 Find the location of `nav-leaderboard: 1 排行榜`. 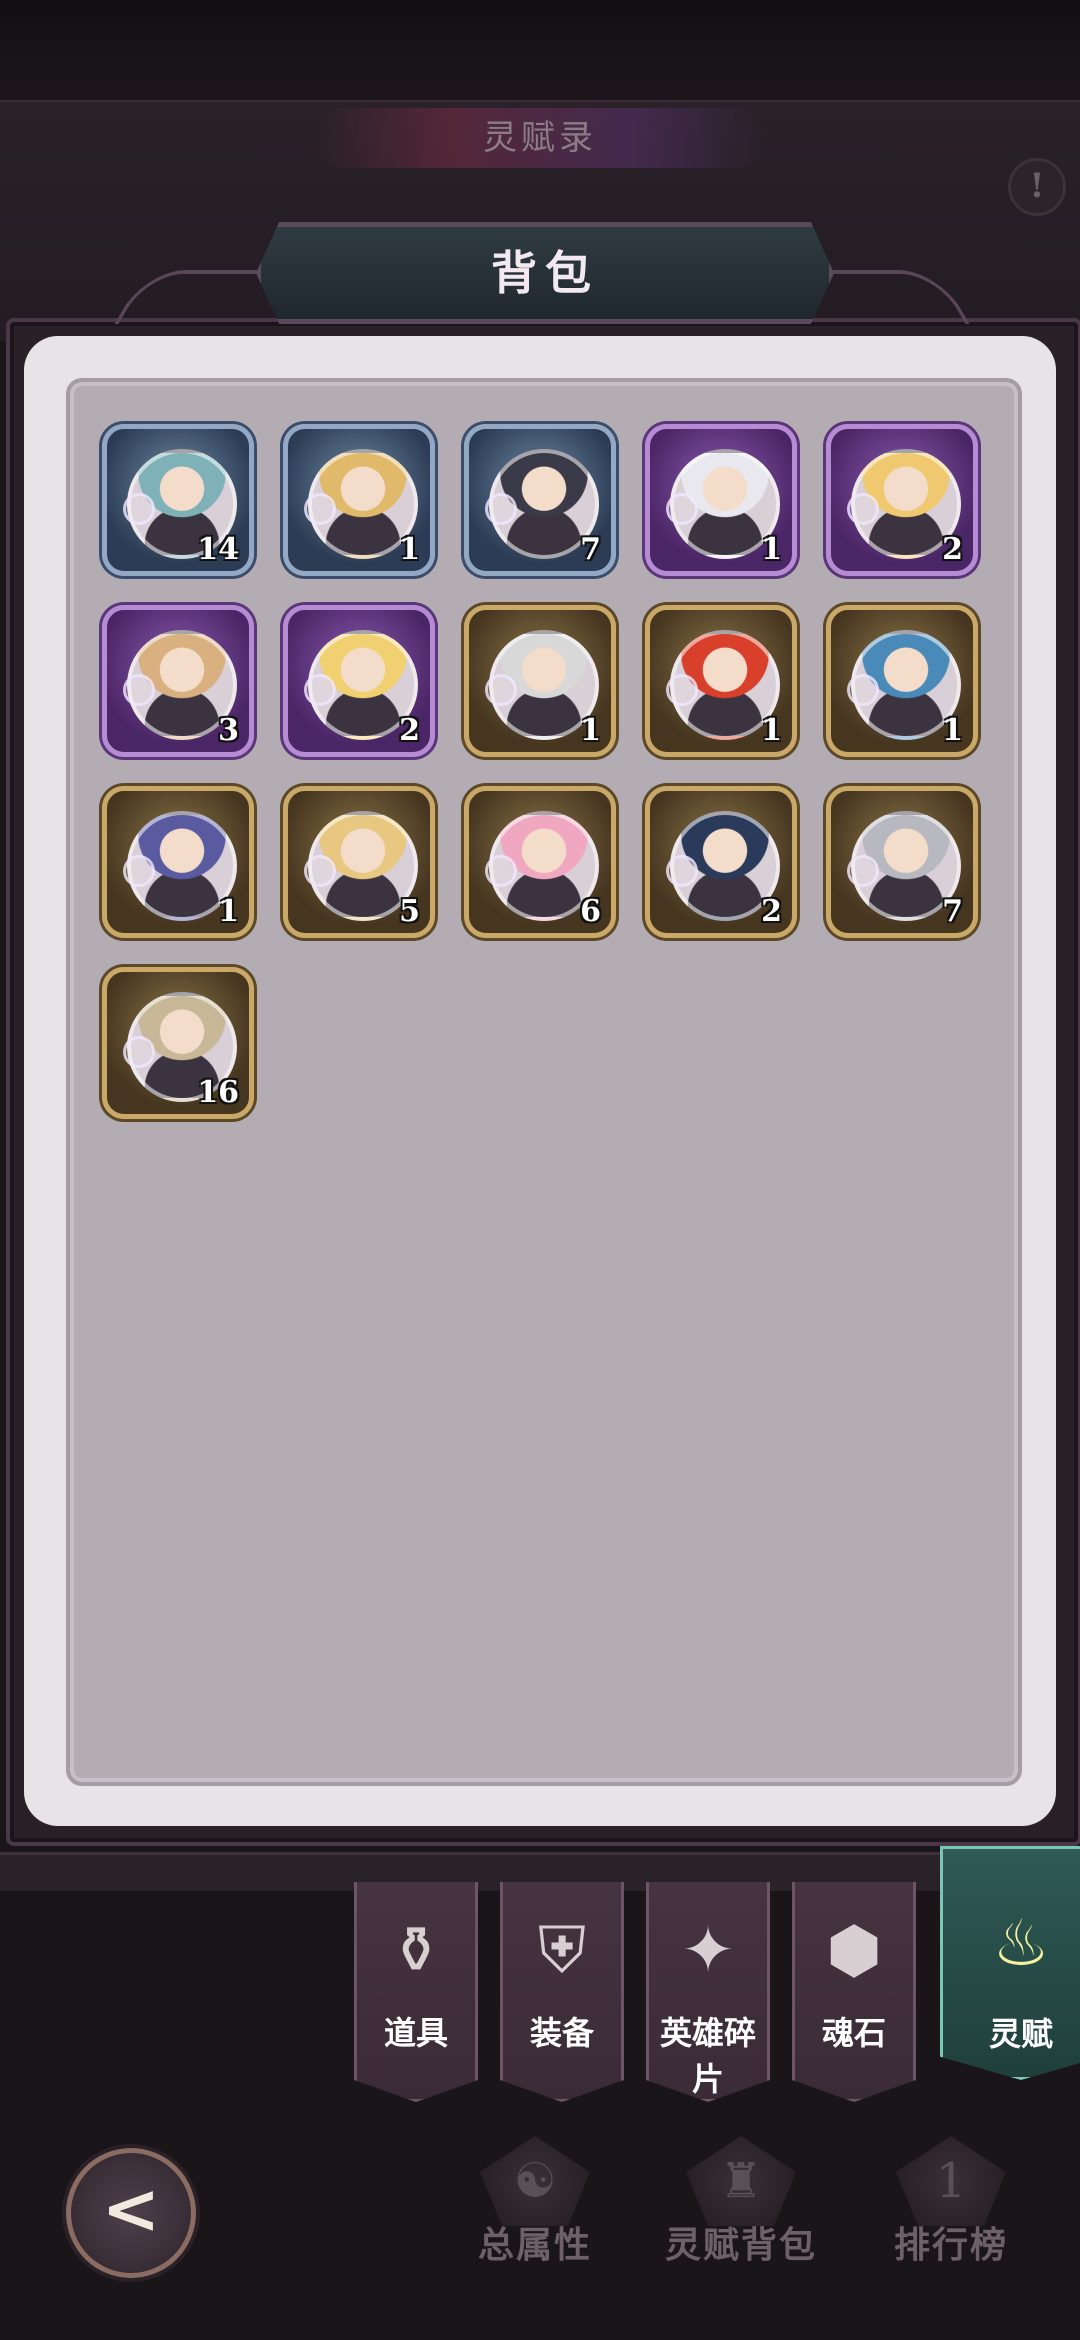

nav-leaderboard: 1 排行榜 is located at coordinates (951, 2211).